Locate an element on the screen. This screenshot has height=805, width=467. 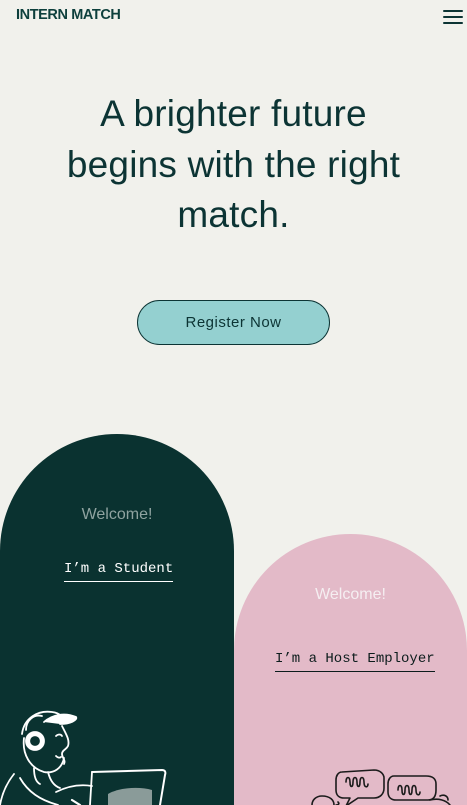
register-now-button: Register Now is located at coordinates (233, 322).